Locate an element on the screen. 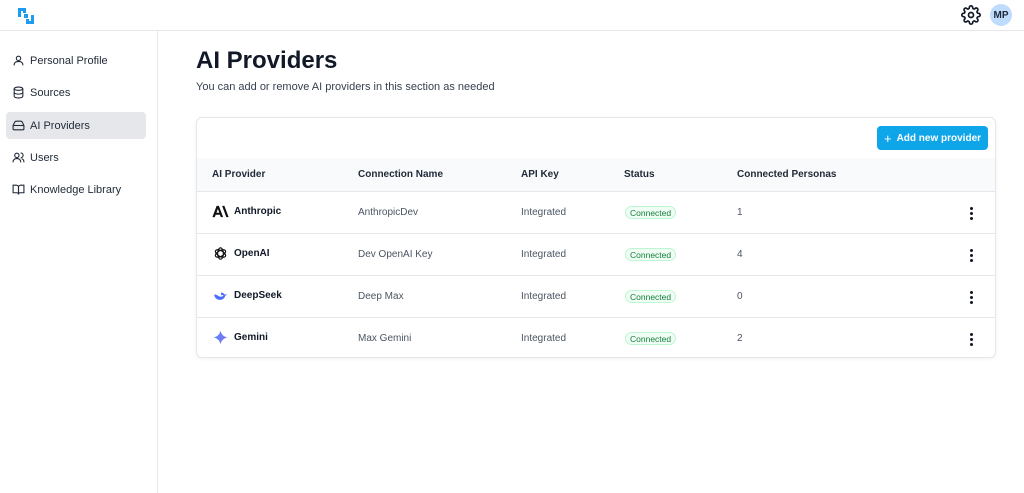  add-provider-label: Add new provider is located at coordinates (939, 138).